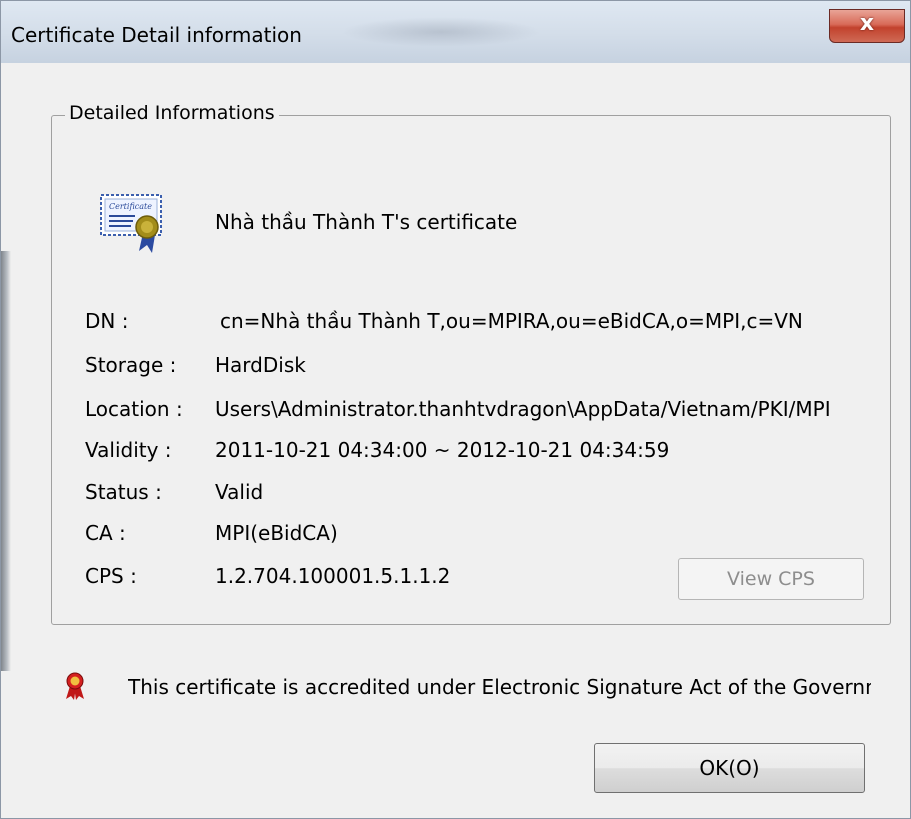  I want to click on storage-label: Storage :, so click(131, 365).